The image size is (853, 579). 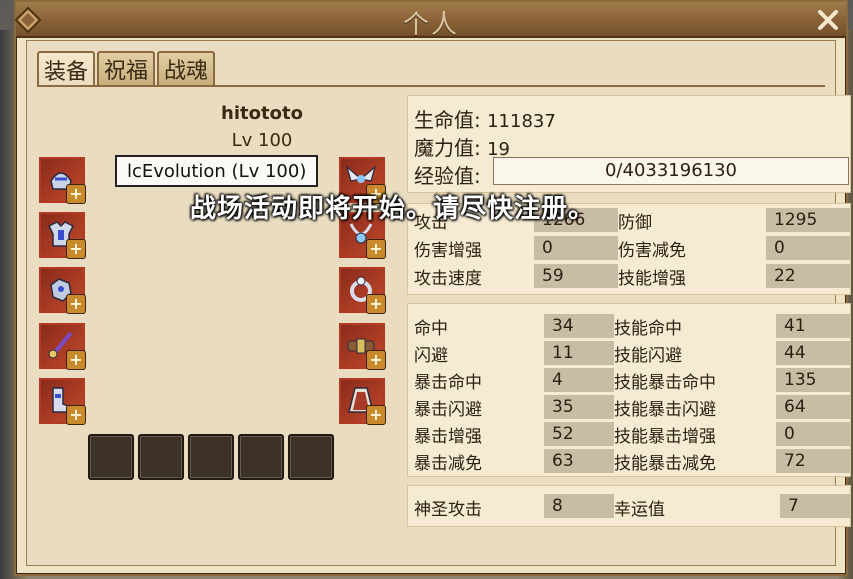 I want to click on stat-value: 44, so click(x=813, y=353).